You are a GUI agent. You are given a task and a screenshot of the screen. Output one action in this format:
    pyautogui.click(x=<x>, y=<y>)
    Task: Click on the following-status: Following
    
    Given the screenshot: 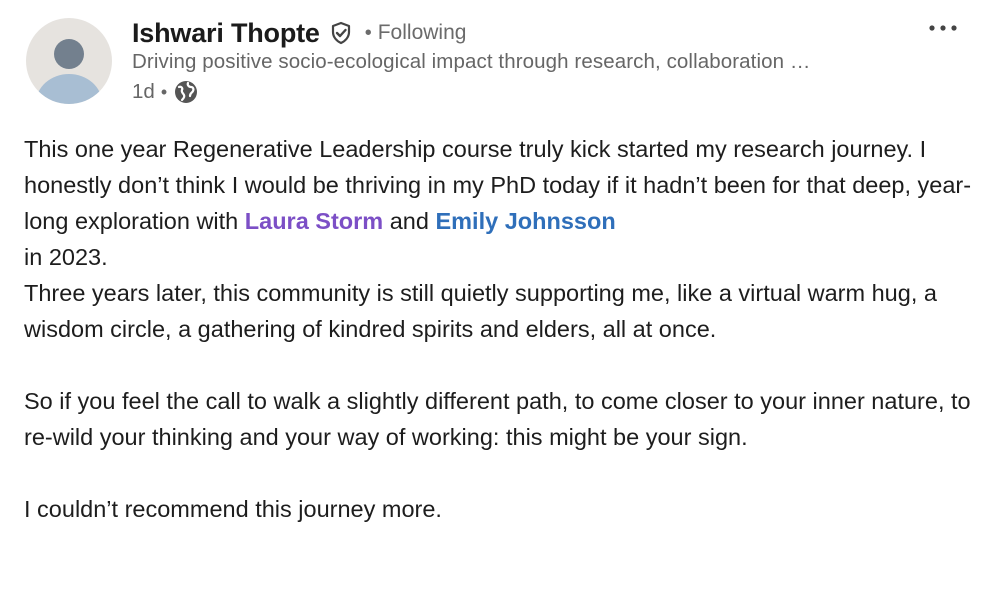 What is the action you would take?
    pyautogui.click(x=422, y=33)
    